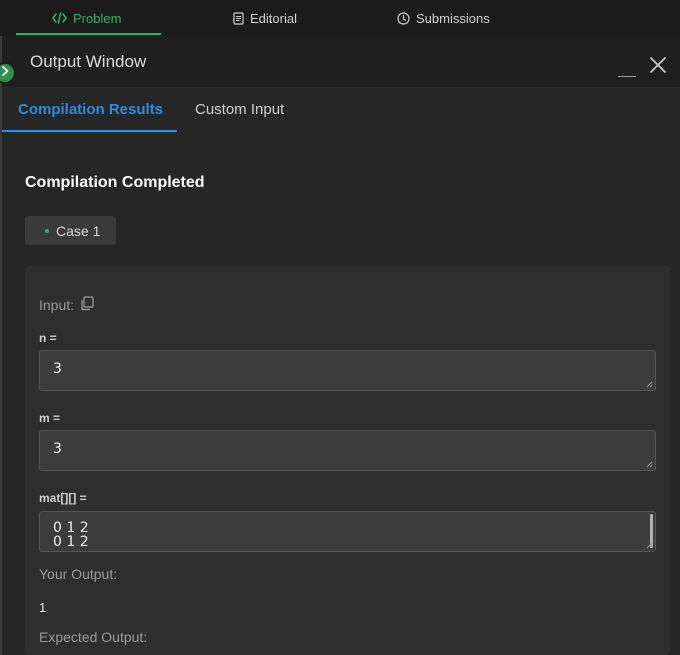 Image resolution: width=680 pixels, height=655 pixels. Describe the element at coordinates (89, 131) in the screenshot. I see `active-tab-indicator` at that location.